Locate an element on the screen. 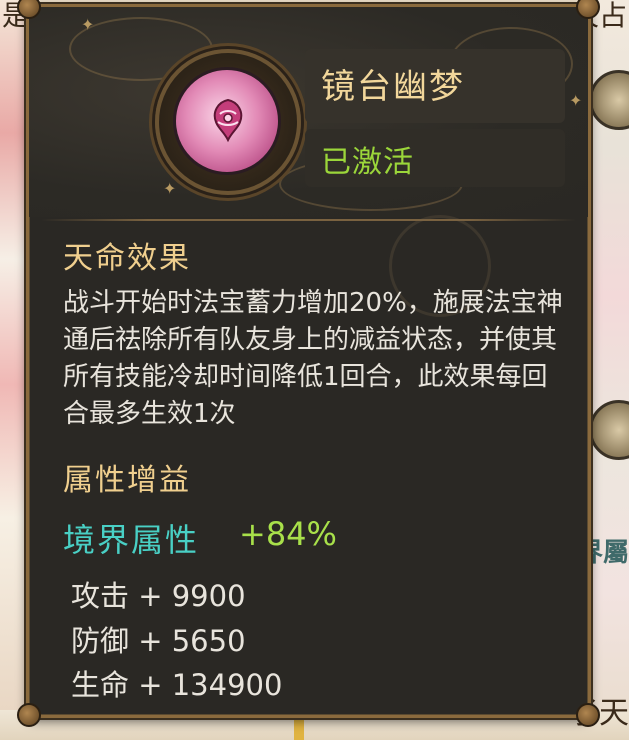 The height and width of the screenshot is (740, 629). effect-heading: 天命效果 is located at coordinates (127, 258).